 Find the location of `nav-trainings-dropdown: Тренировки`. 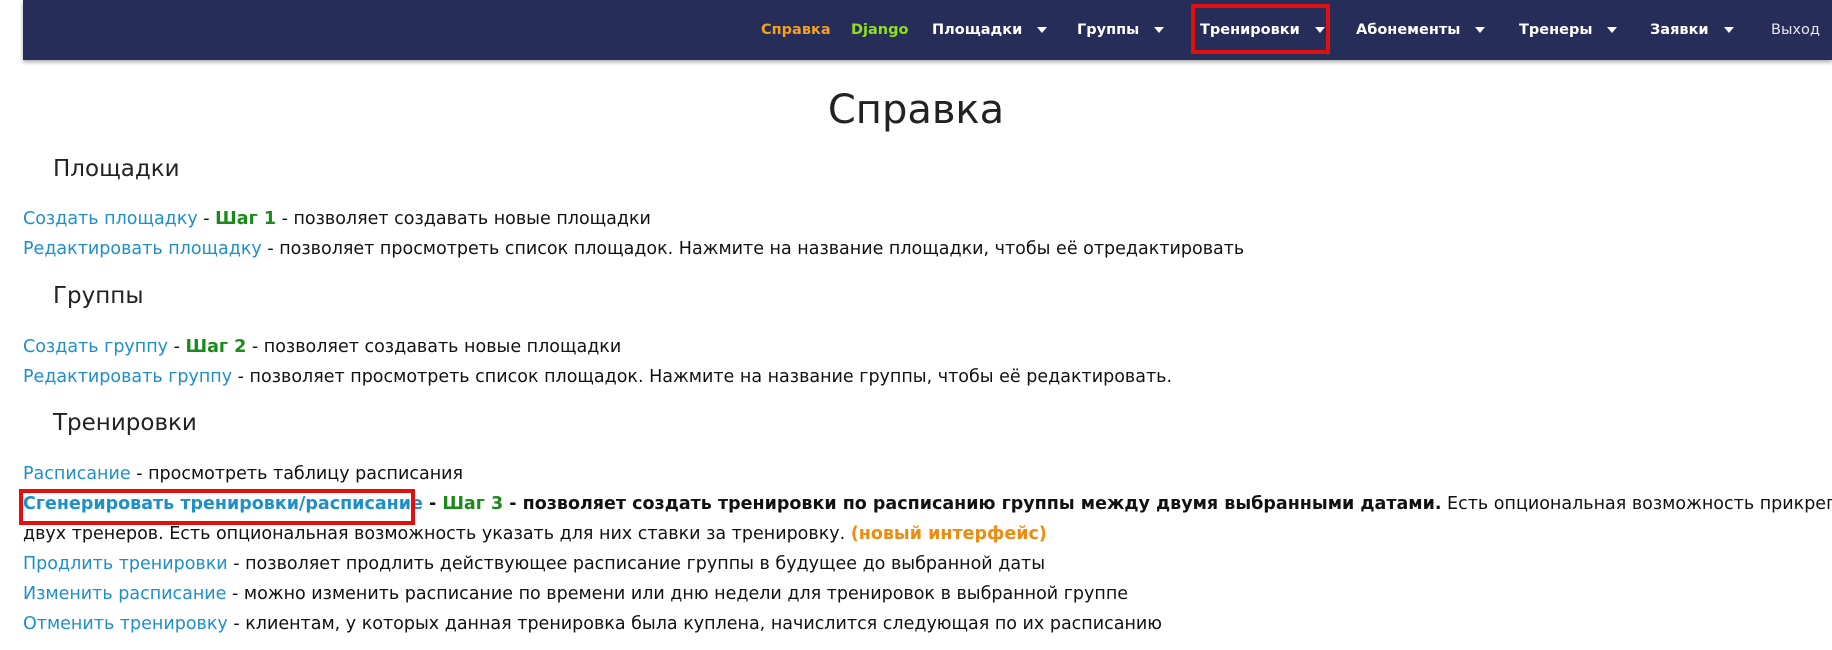

nav-trainings-dropdown: Тренировки is located at coordinates (1262, 30).